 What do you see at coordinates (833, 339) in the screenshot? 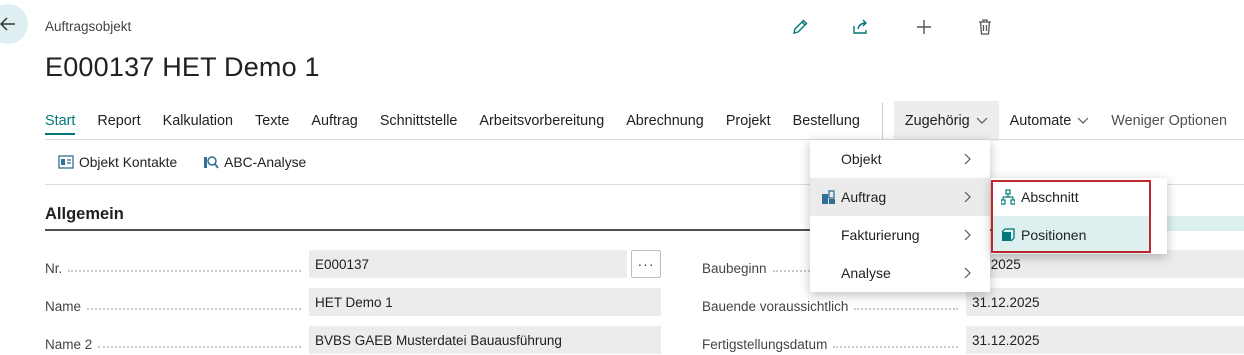
I see `fertigstellung-label: Fertigstellungsdatum` at bounding box center [833, 339].